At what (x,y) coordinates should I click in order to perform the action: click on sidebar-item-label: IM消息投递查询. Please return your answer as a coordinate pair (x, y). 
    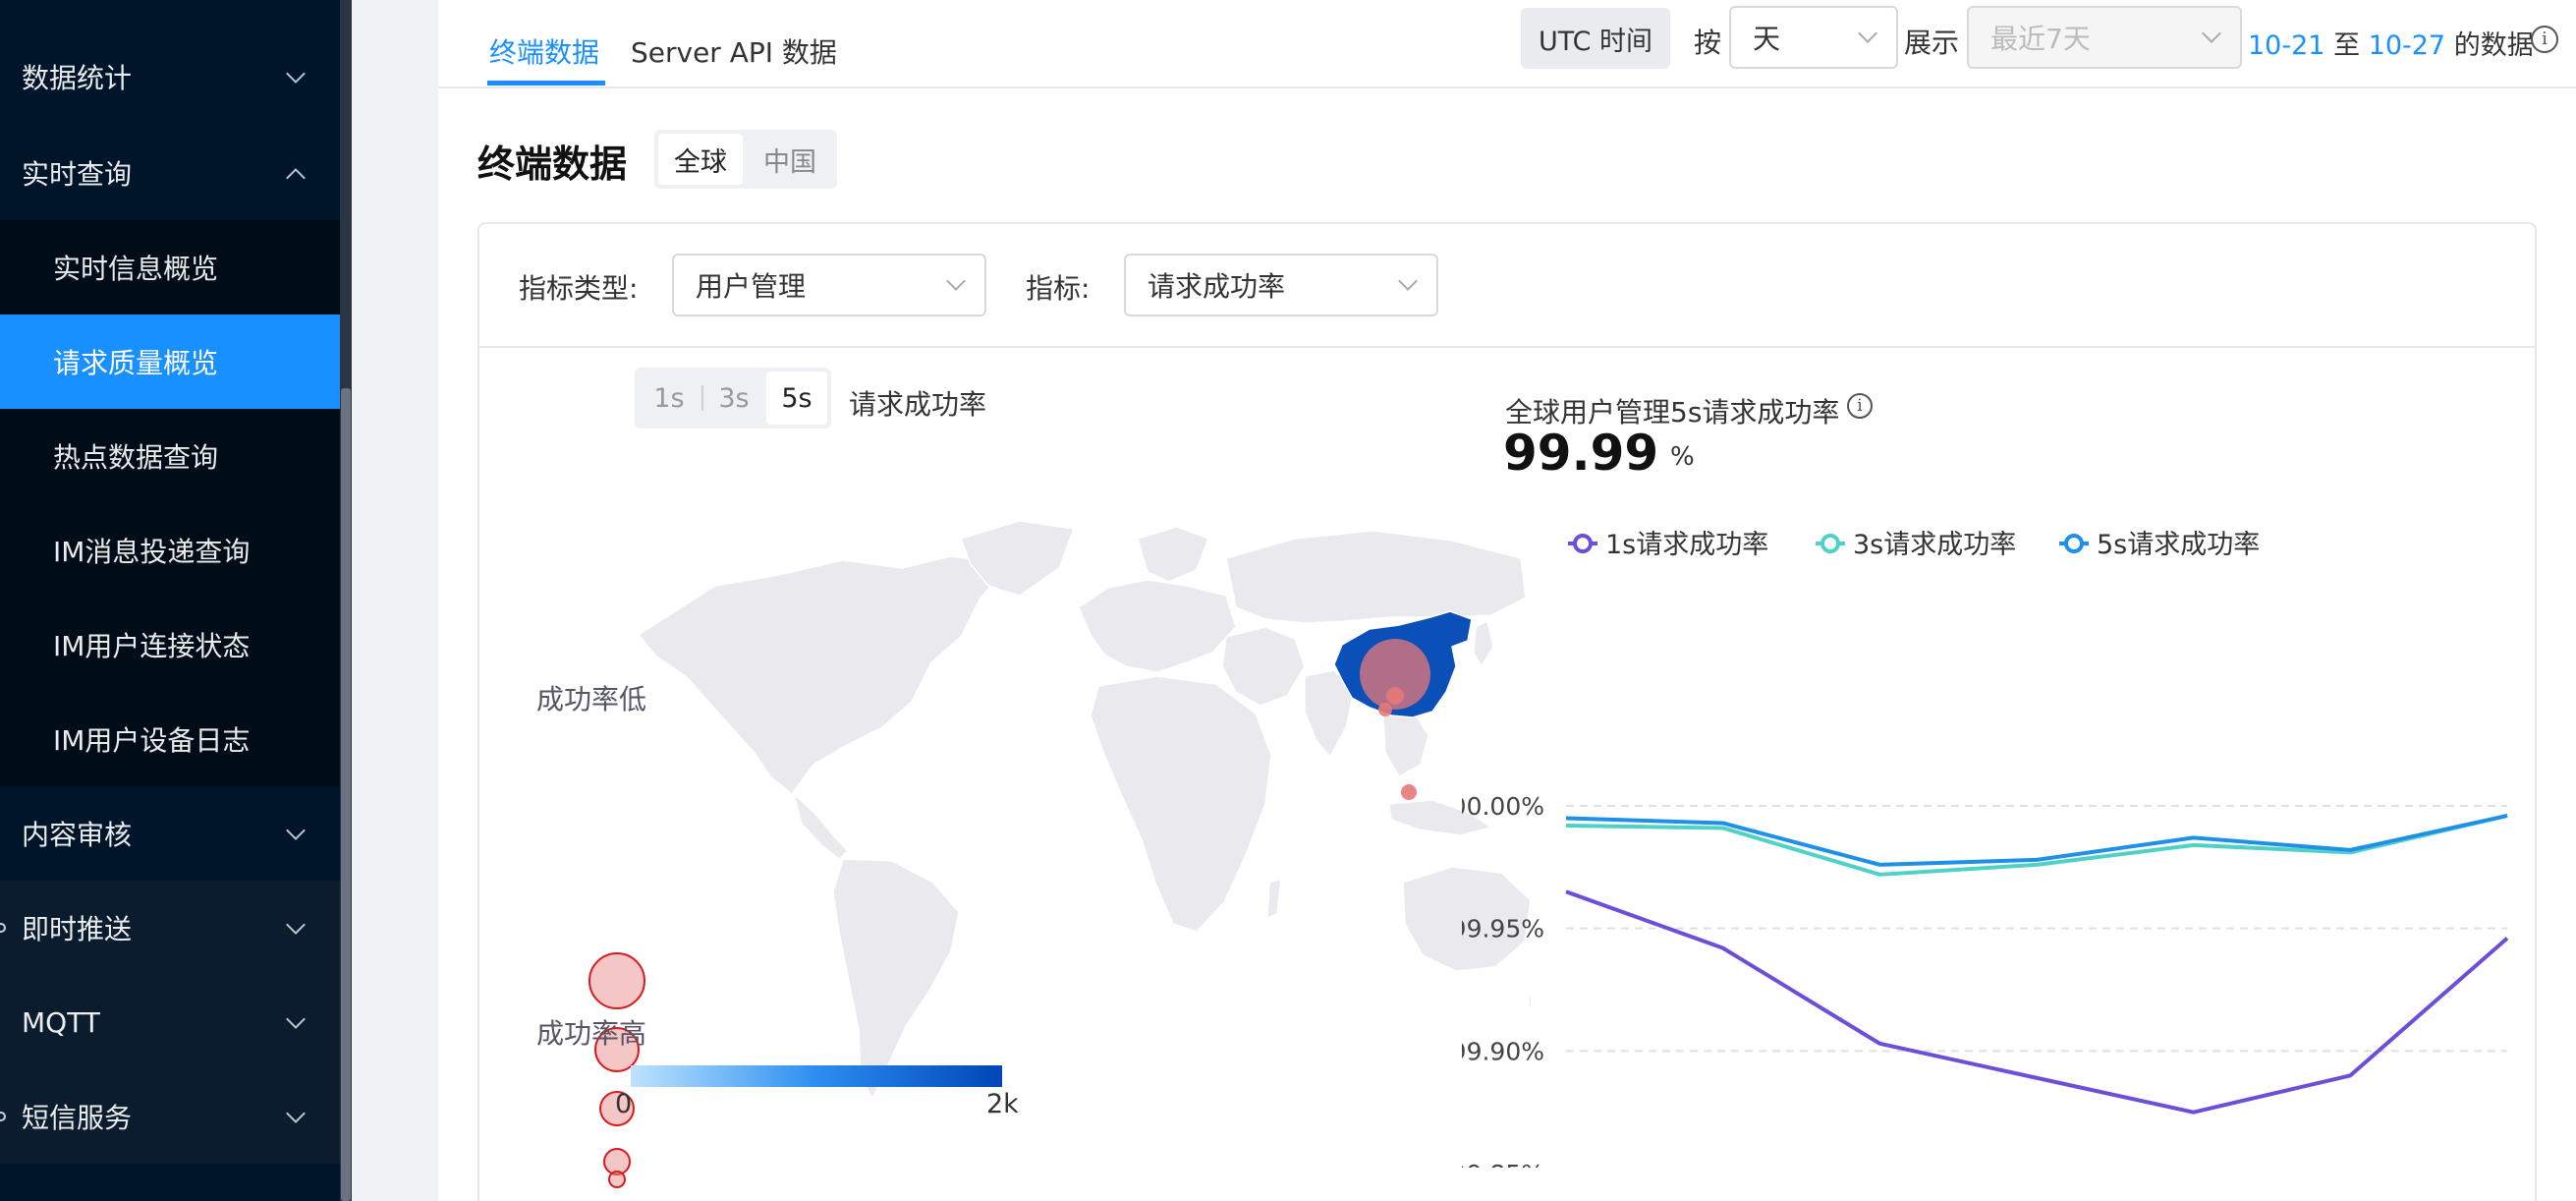
    Looking at the image, I should click on (152, 552).